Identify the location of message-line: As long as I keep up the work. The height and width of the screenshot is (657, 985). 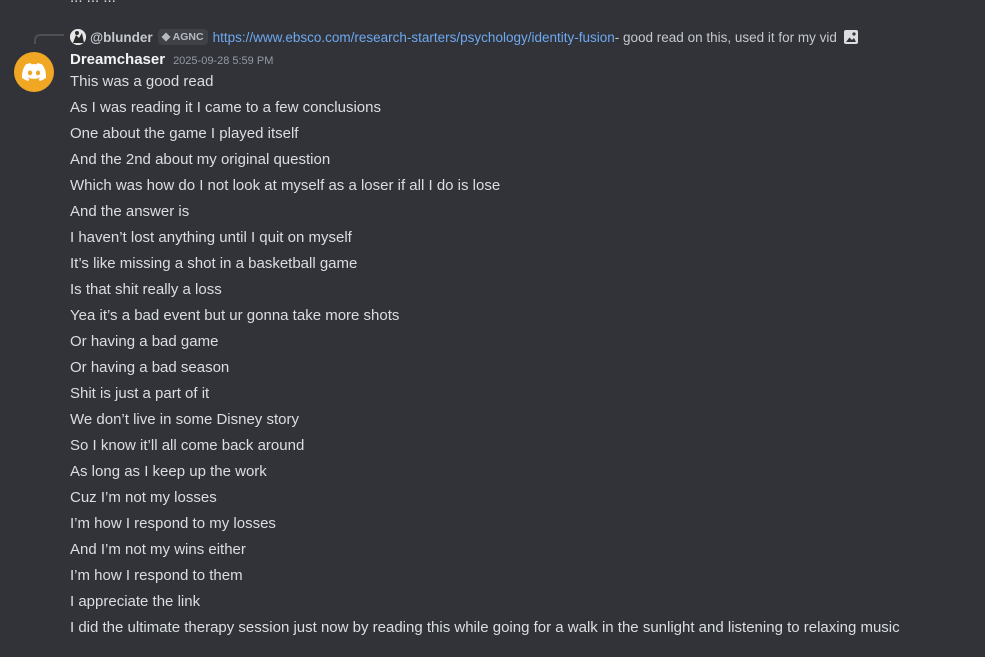
(168, 471).